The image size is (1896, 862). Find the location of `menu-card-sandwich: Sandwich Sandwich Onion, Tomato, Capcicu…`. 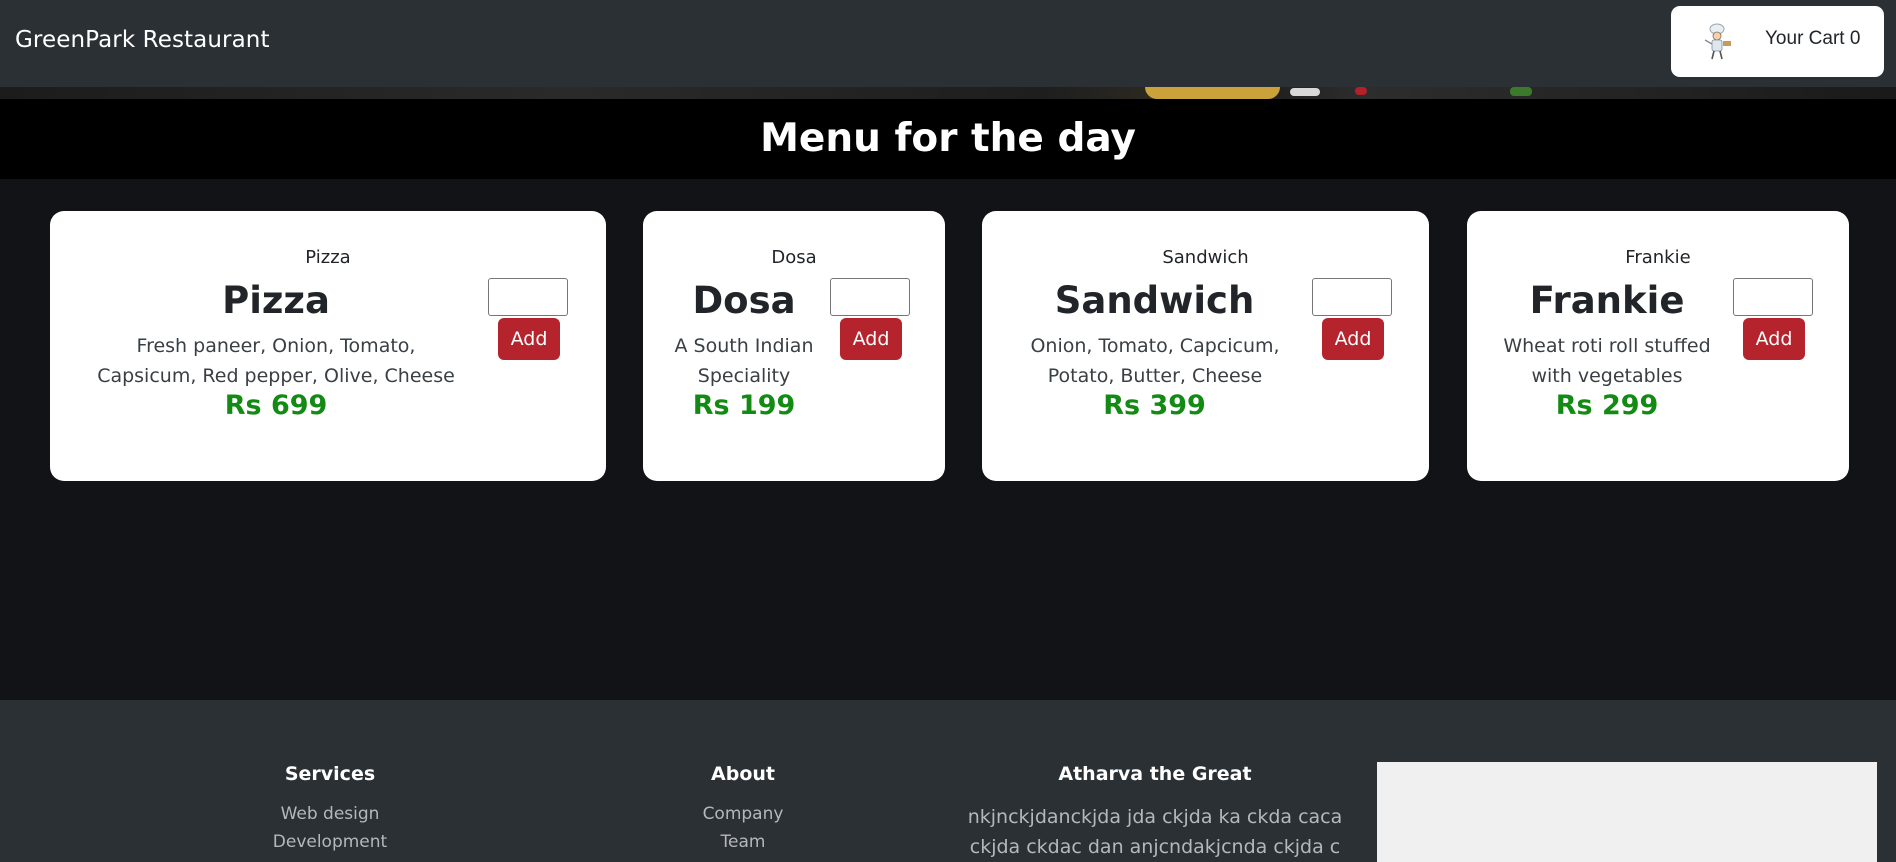

menu-card-sandwich: Sandwich Sandwich Onion, Tomato, Capcicu… is located at coordinates (1205, 346).